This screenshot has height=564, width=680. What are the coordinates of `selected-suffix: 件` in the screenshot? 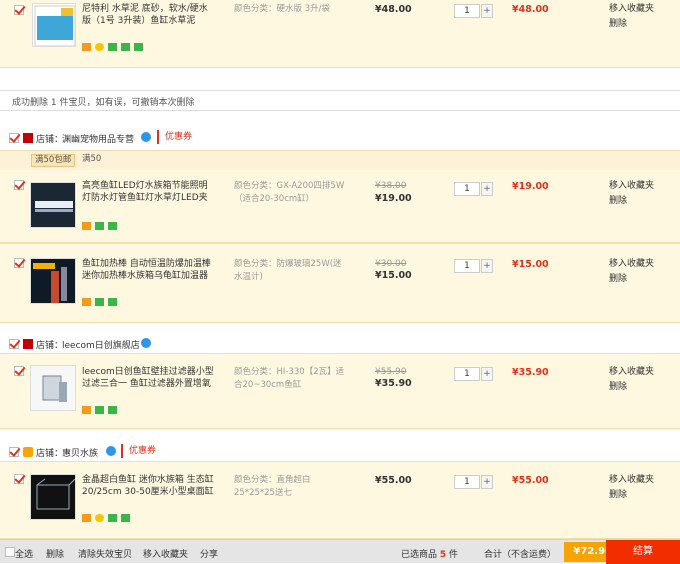 It's located at (454, 555).